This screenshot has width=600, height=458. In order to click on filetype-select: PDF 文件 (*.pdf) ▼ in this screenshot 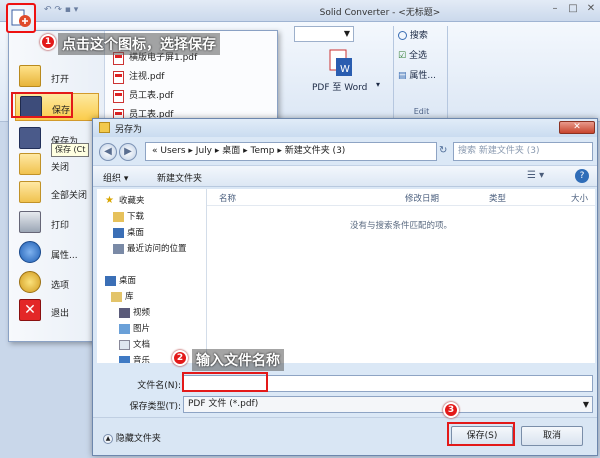, I will do `click(388, 404)`.